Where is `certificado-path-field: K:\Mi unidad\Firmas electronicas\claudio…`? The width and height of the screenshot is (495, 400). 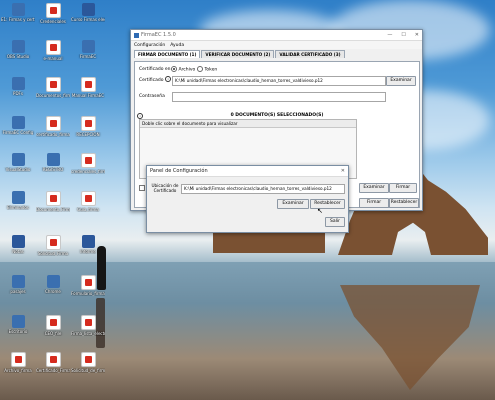
certificado-path-field: K:\Mi unidad\Firmas electronicas\claudio… is located at coordinates (279, 81).